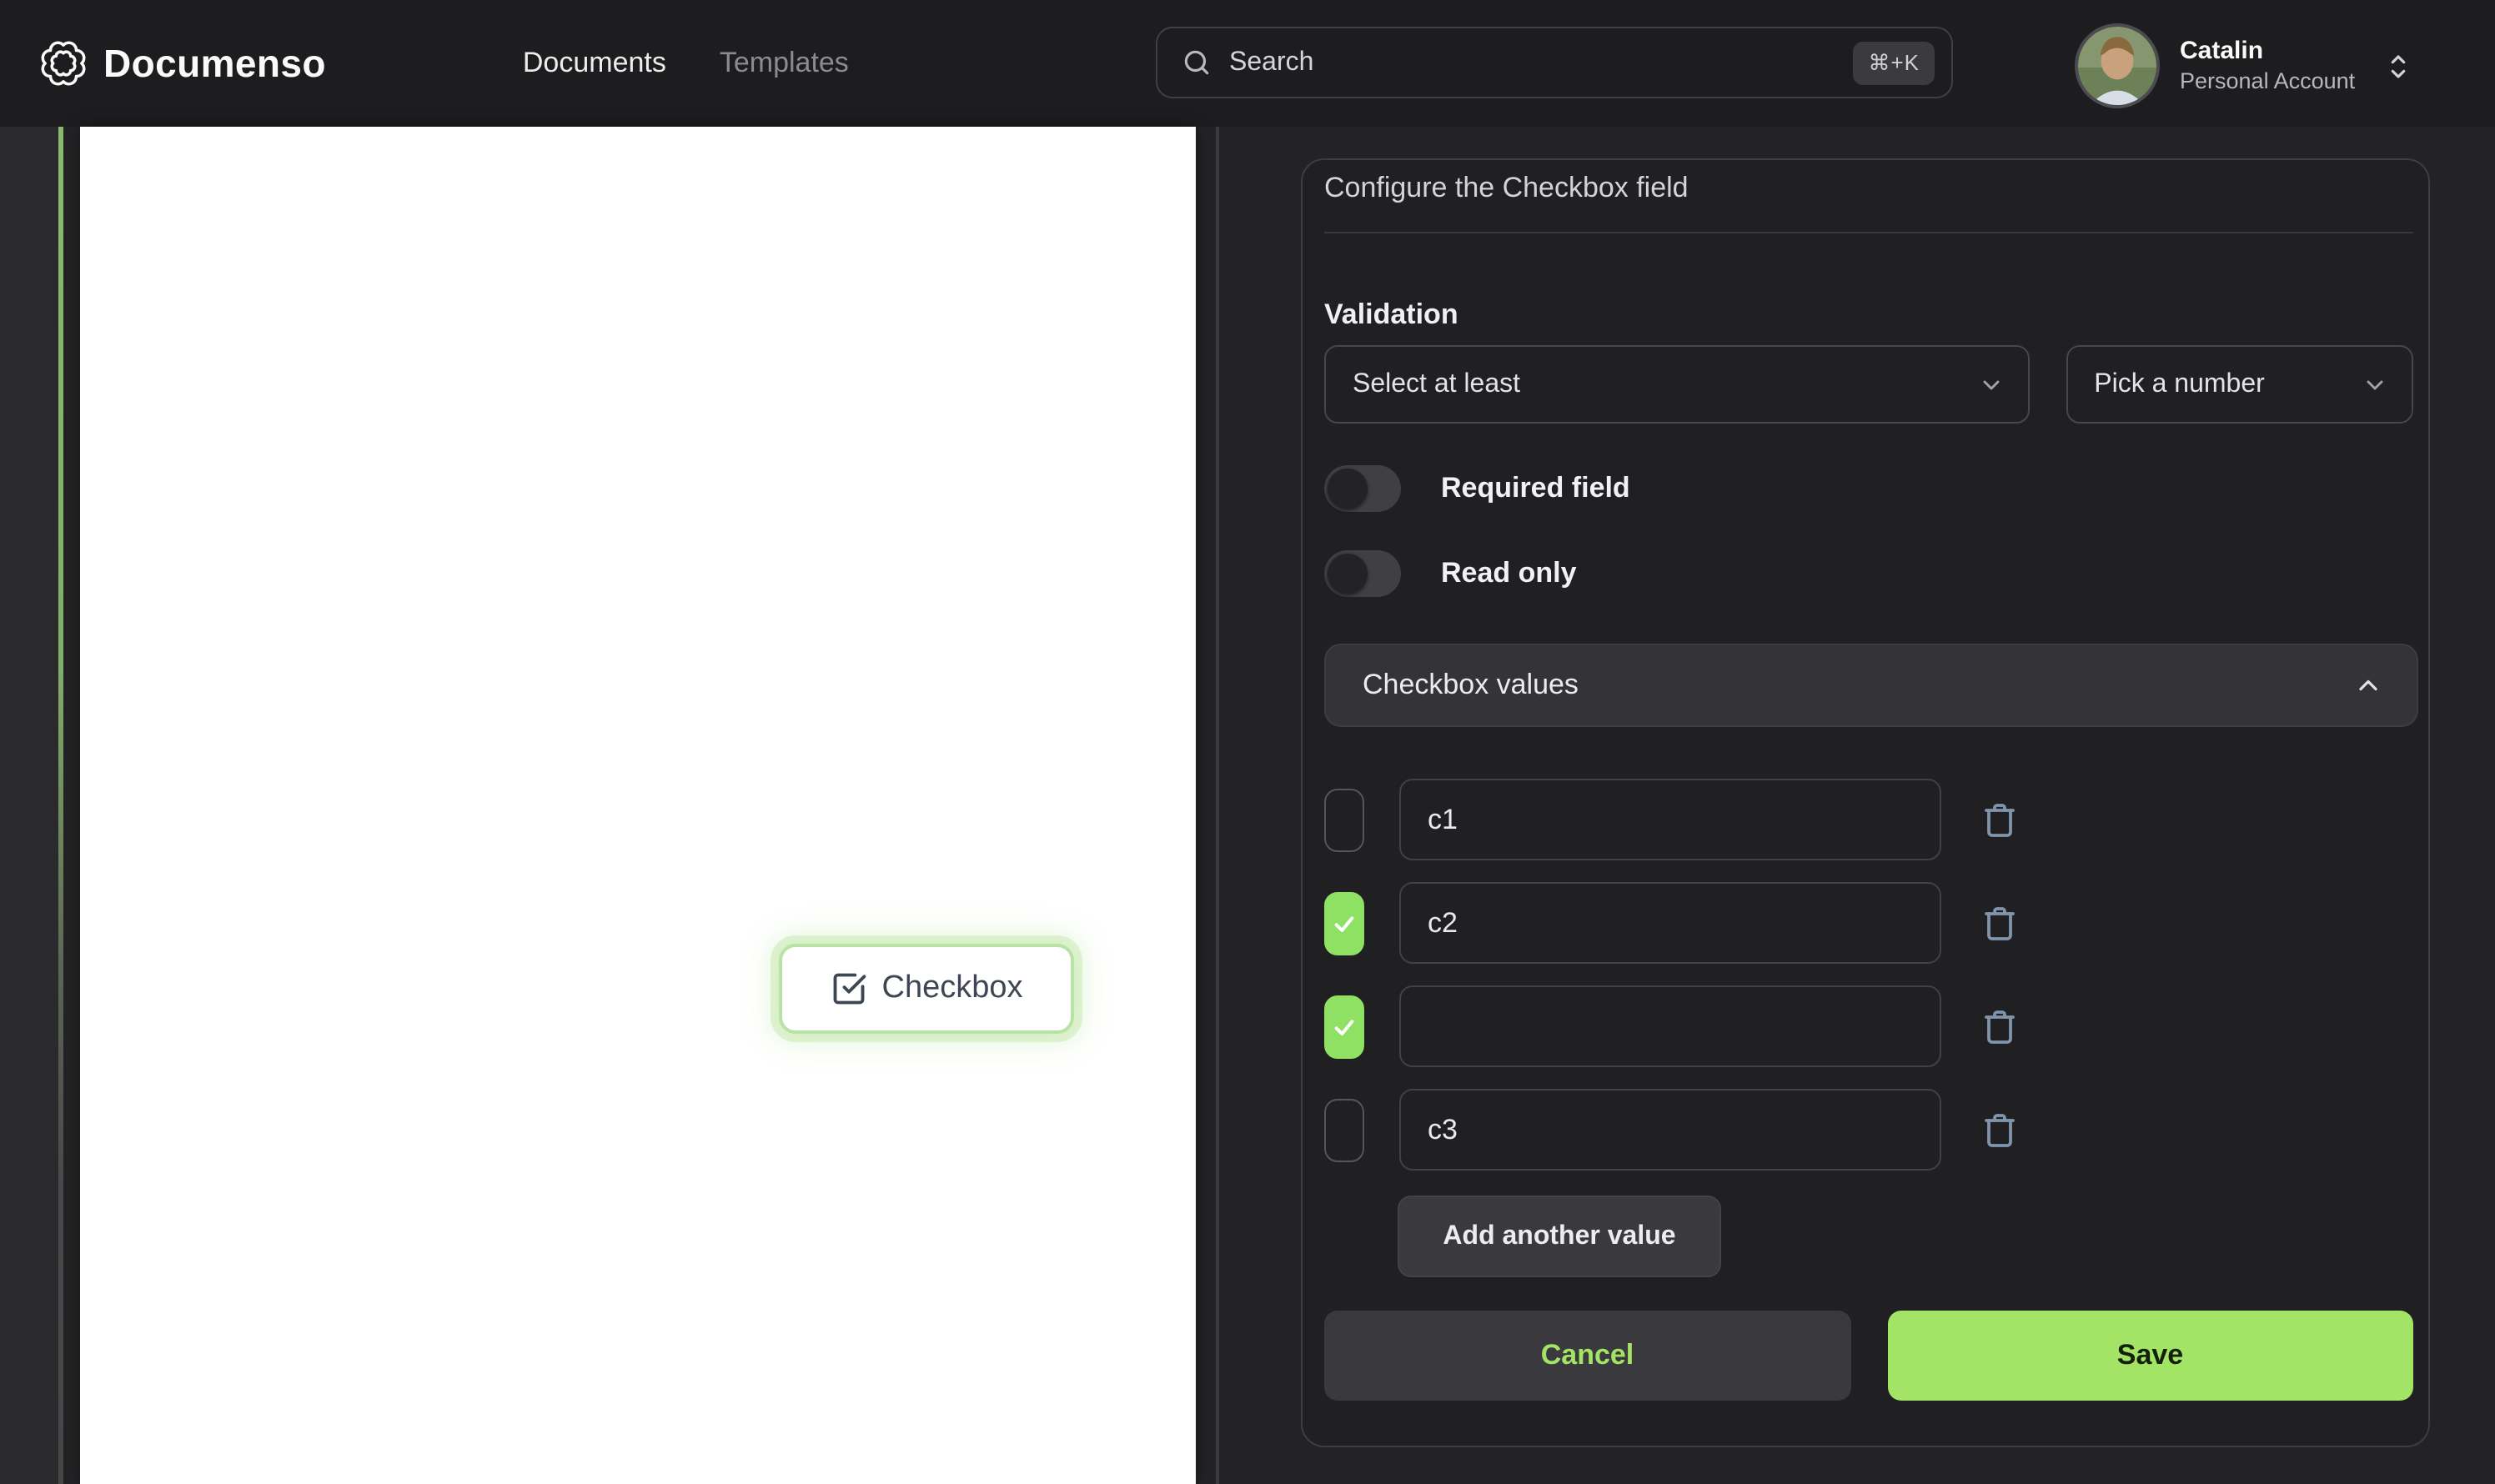 The image size is (2495, 1484). I want to click on primary-nav: Documents Templates, so click(686, 63).